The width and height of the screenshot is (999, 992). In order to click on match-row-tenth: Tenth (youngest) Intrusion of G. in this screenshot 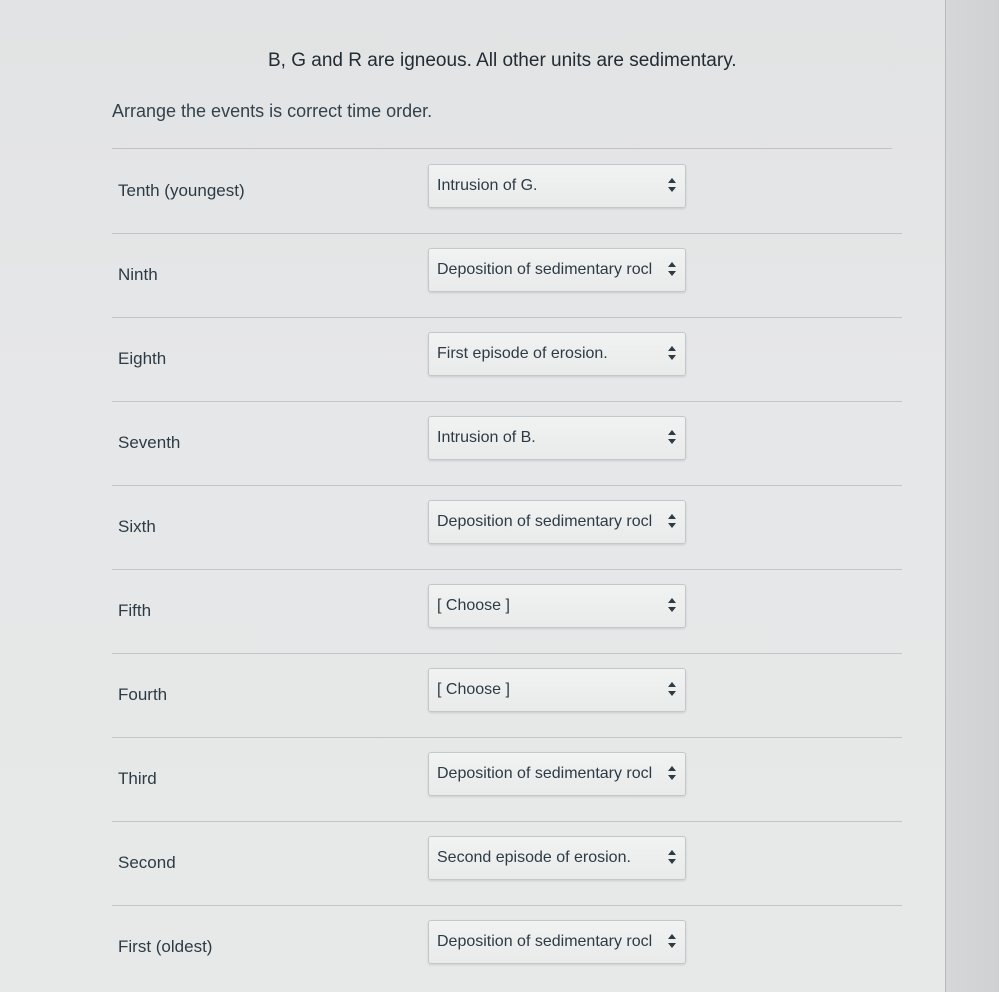, I will do `click(507, 191)`.